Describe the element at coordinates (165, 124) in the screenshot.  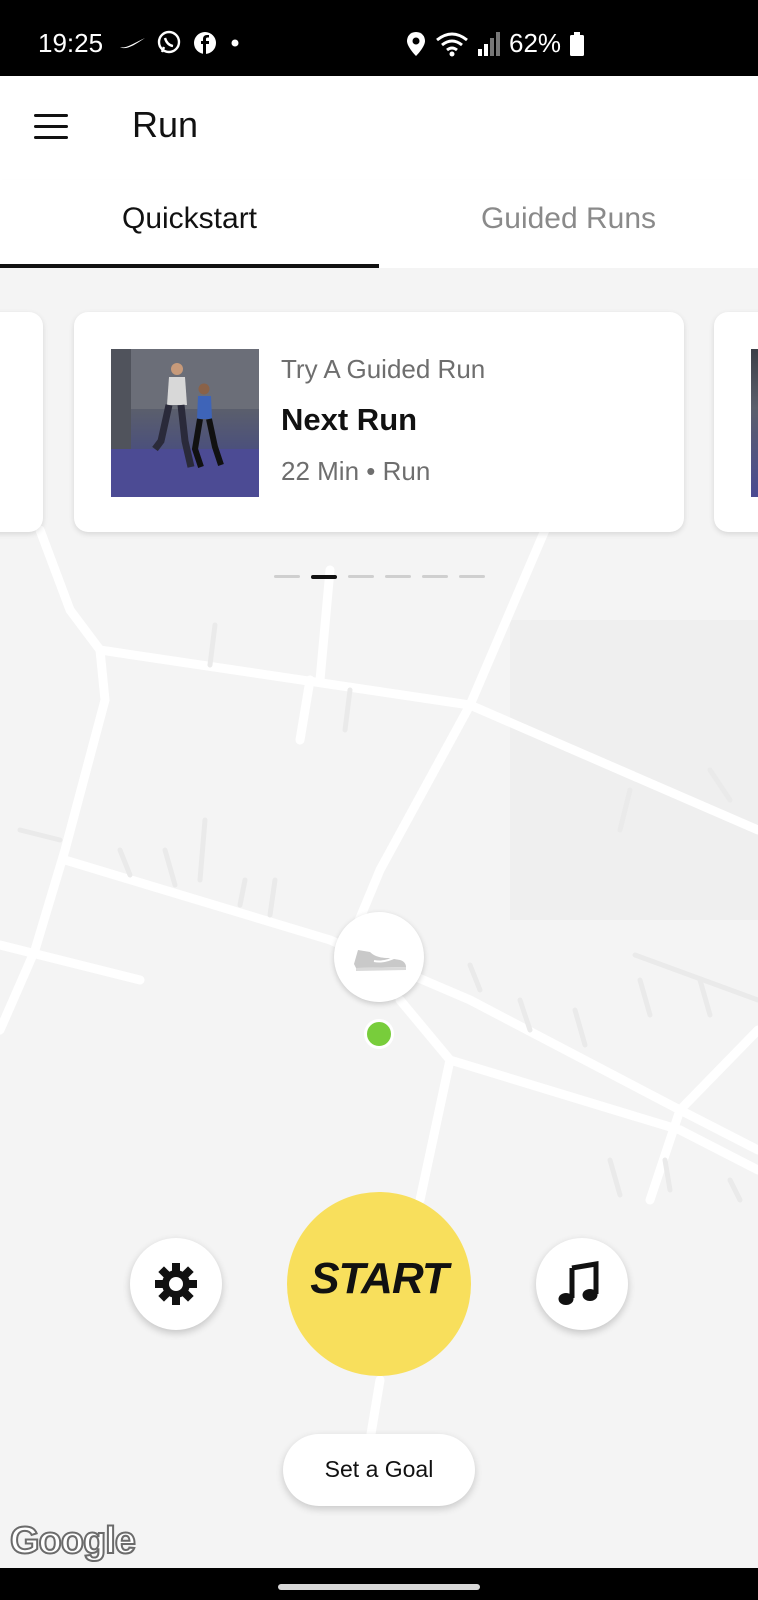
I see `page-title: Run` at that location.